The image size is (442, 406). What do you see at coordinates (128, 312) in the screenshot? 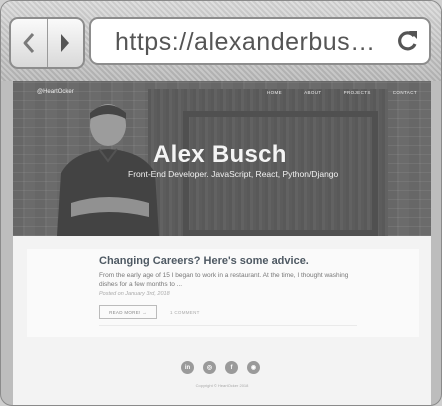
I see `read-more-button: READ MORE! →` at bounding box center [128, 312].